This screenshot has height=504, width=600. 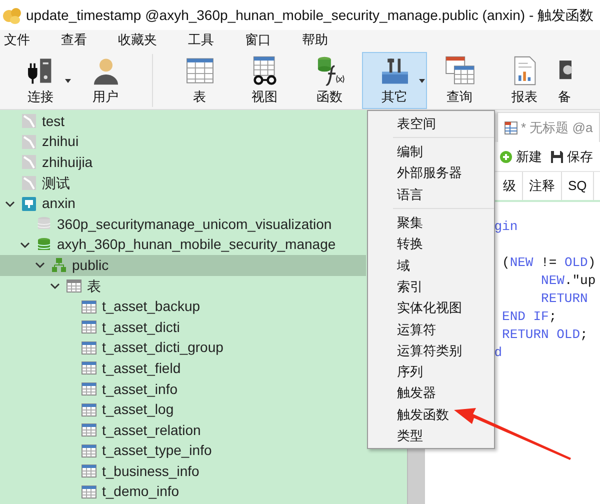 What do you see at coordinates (17, 40) in the screenshot?
I see `menu-item: 文件` at bounding box center [17, 40].